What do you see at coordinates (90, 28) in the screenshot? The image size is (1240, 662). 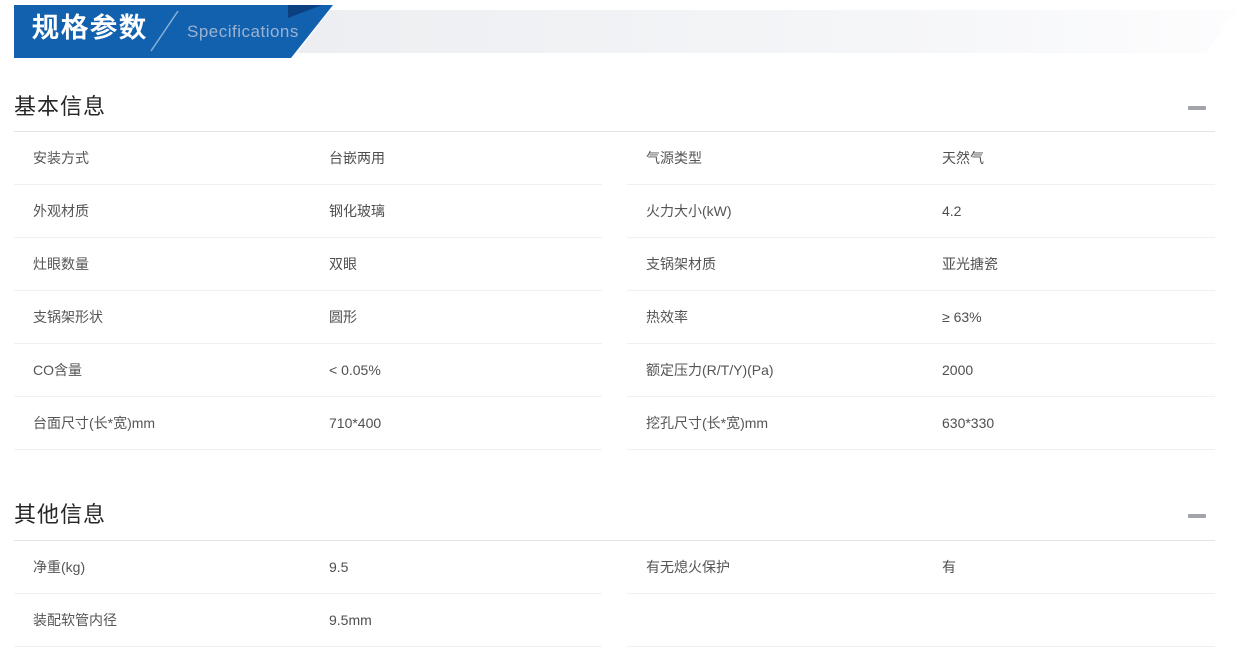 I see `banner-title: 规格参数` at bounding box center [90, 28].